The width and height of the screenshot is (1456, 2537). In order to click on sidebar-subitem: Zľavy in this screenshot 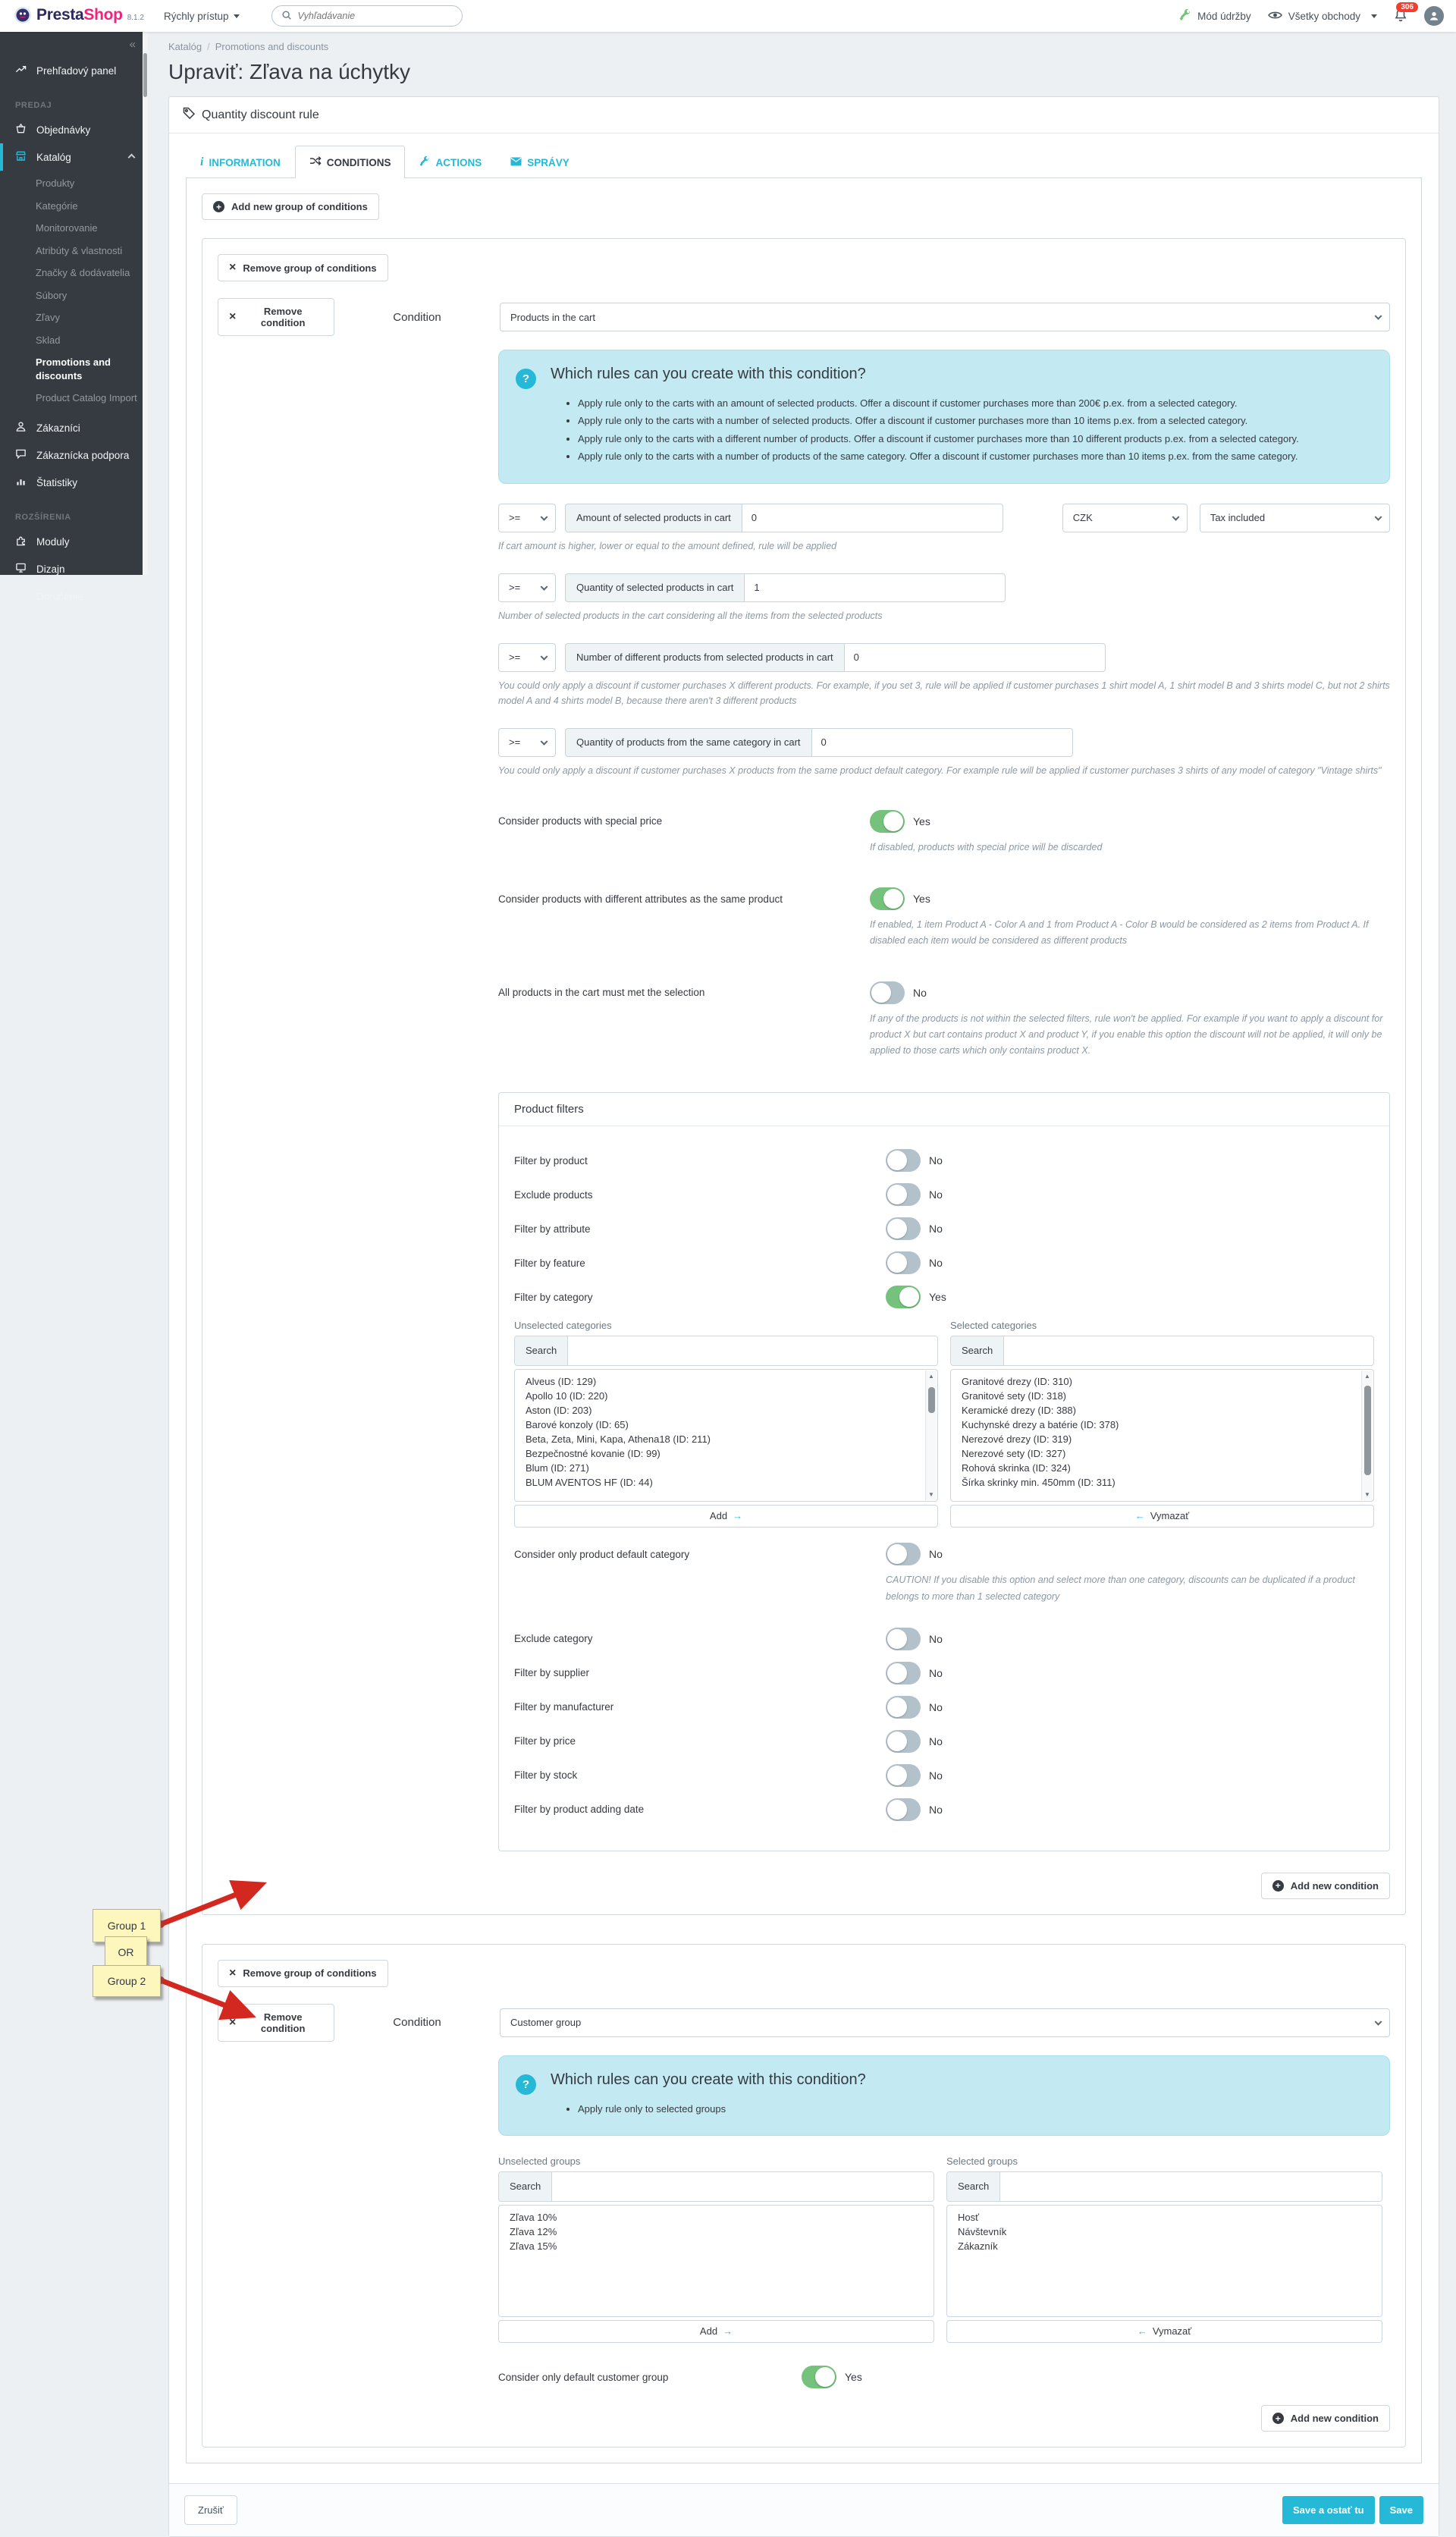, I will do `click(74, 317)`.